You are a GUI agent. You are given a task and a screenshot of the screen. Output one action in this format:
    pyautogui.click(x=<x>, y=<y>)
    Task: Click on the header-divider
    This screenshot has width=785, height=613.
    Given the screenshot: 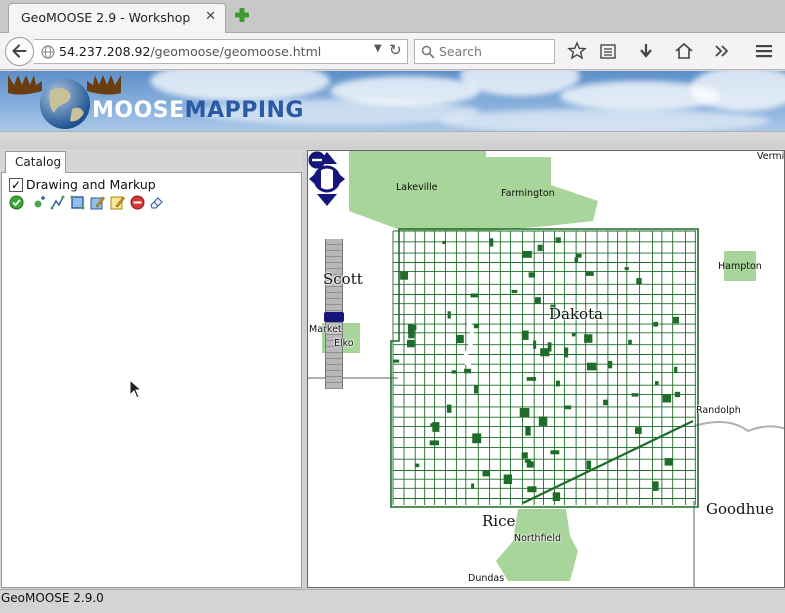 What is the action you would take?
    pyautogui.click(x=392, y=140)
    